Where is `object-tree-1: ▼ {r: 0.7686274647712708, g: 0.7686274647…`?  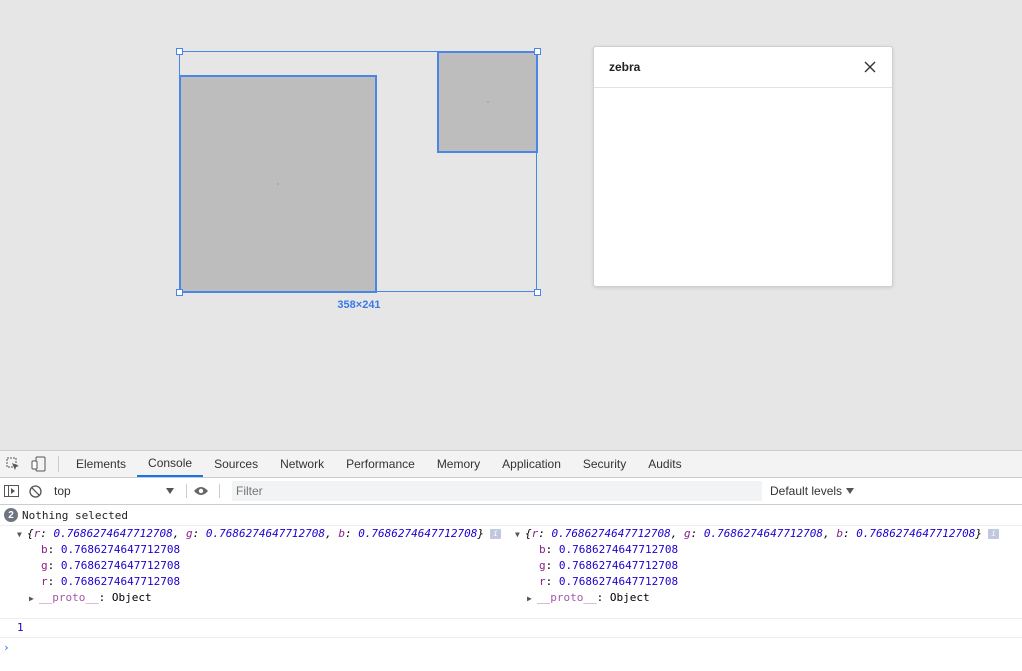
object-tree-1: ▼ {r: 0.7686274647712708, g: 0.7686274647… is located at coordinates (259, 566).